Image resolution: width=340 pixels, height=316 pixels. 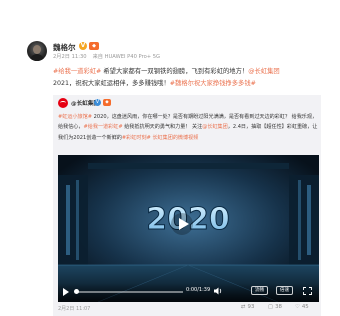 What do you see at coordinates (37, 51) in the screenshot?
I see `user-avatar` at bounding box center [37, 51].